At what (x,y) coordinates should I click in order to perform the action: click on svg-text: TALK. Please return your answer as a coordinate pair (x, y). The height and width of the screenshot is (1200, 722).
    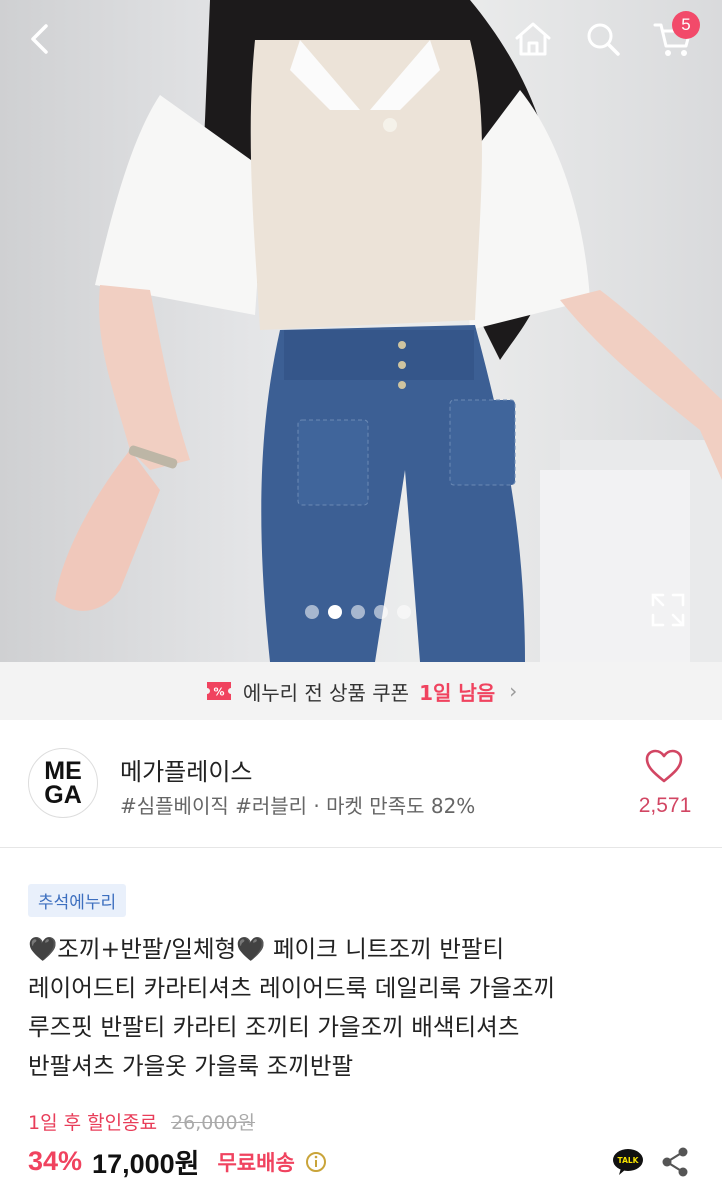
    Looking at the image, I should click on (629, 1160).